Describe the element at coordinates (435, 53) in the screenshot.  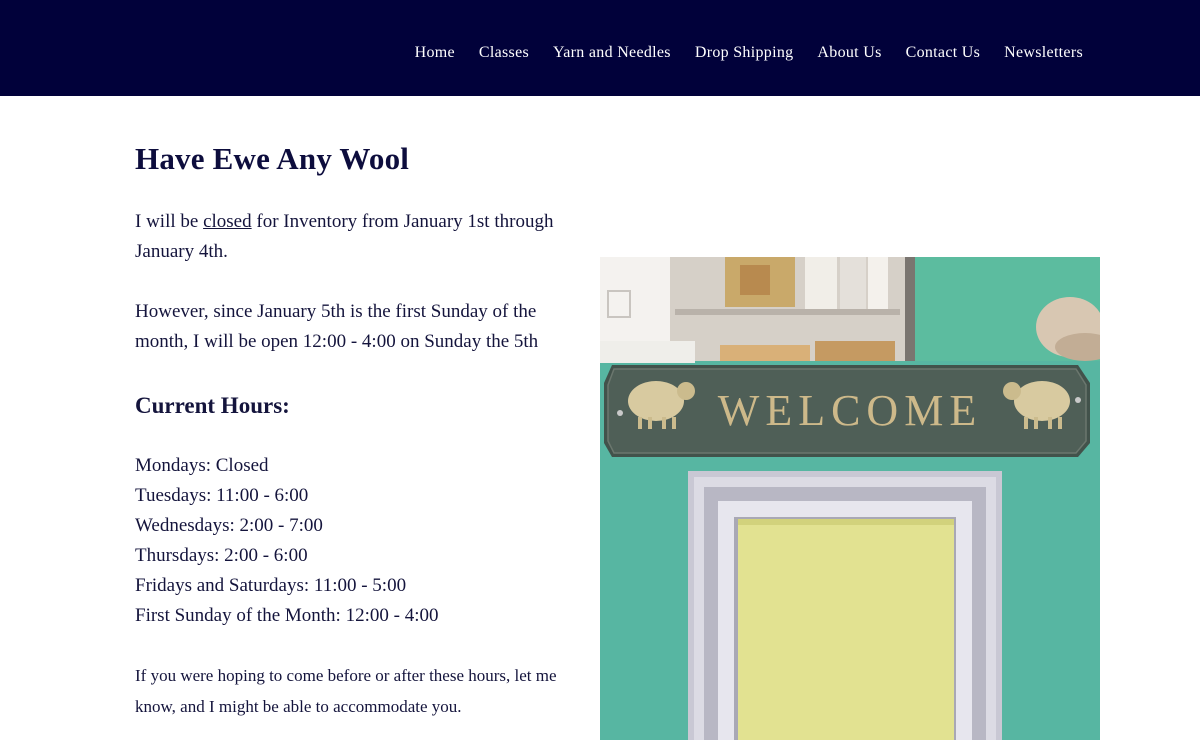
I see `nav-home: Home` at that location.